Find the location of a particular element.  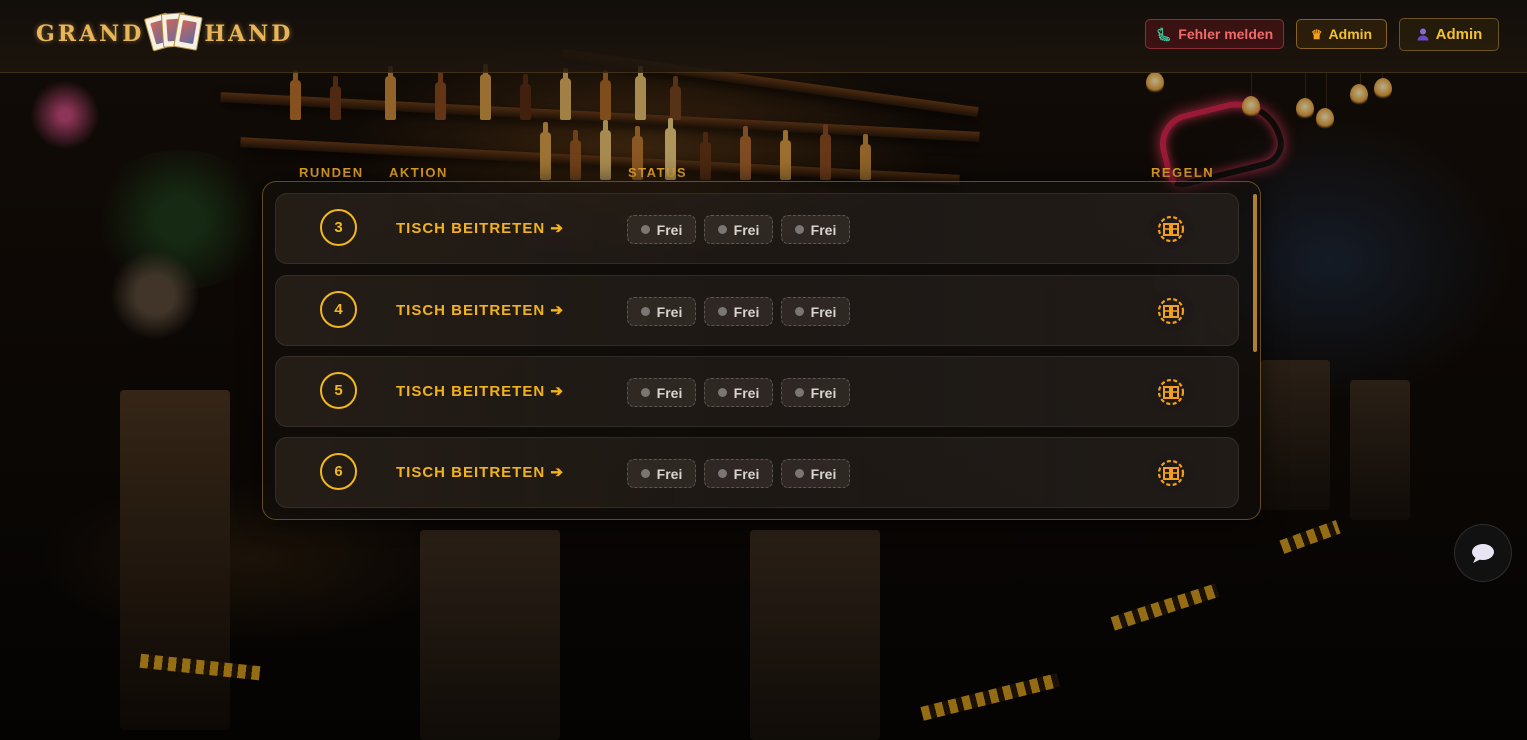

logo-text-left: GRAND is located at coordinates (90, 34).